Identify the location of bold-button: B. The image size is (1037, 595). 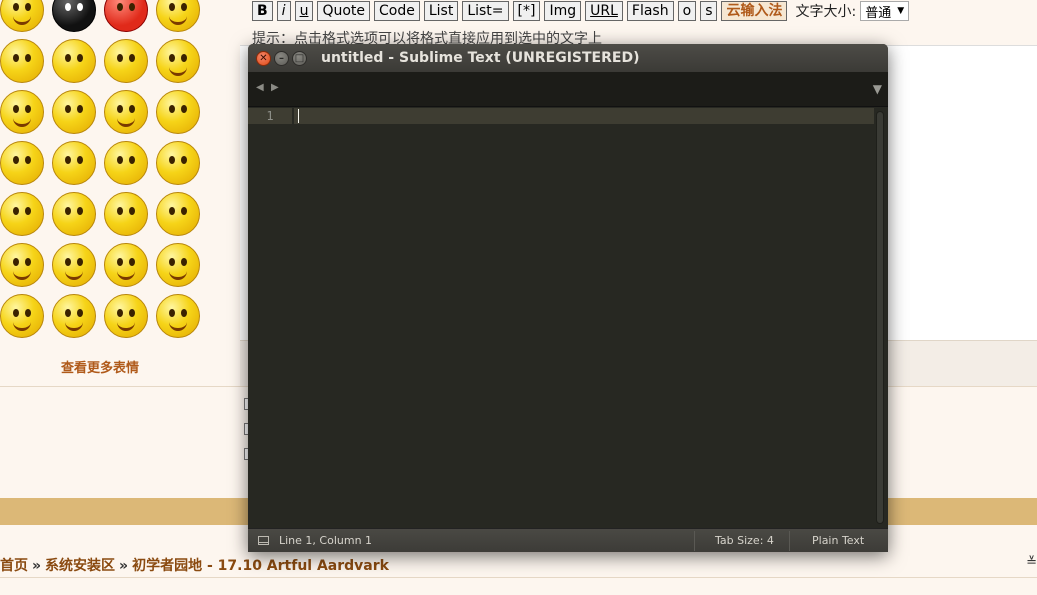
(262, 11).